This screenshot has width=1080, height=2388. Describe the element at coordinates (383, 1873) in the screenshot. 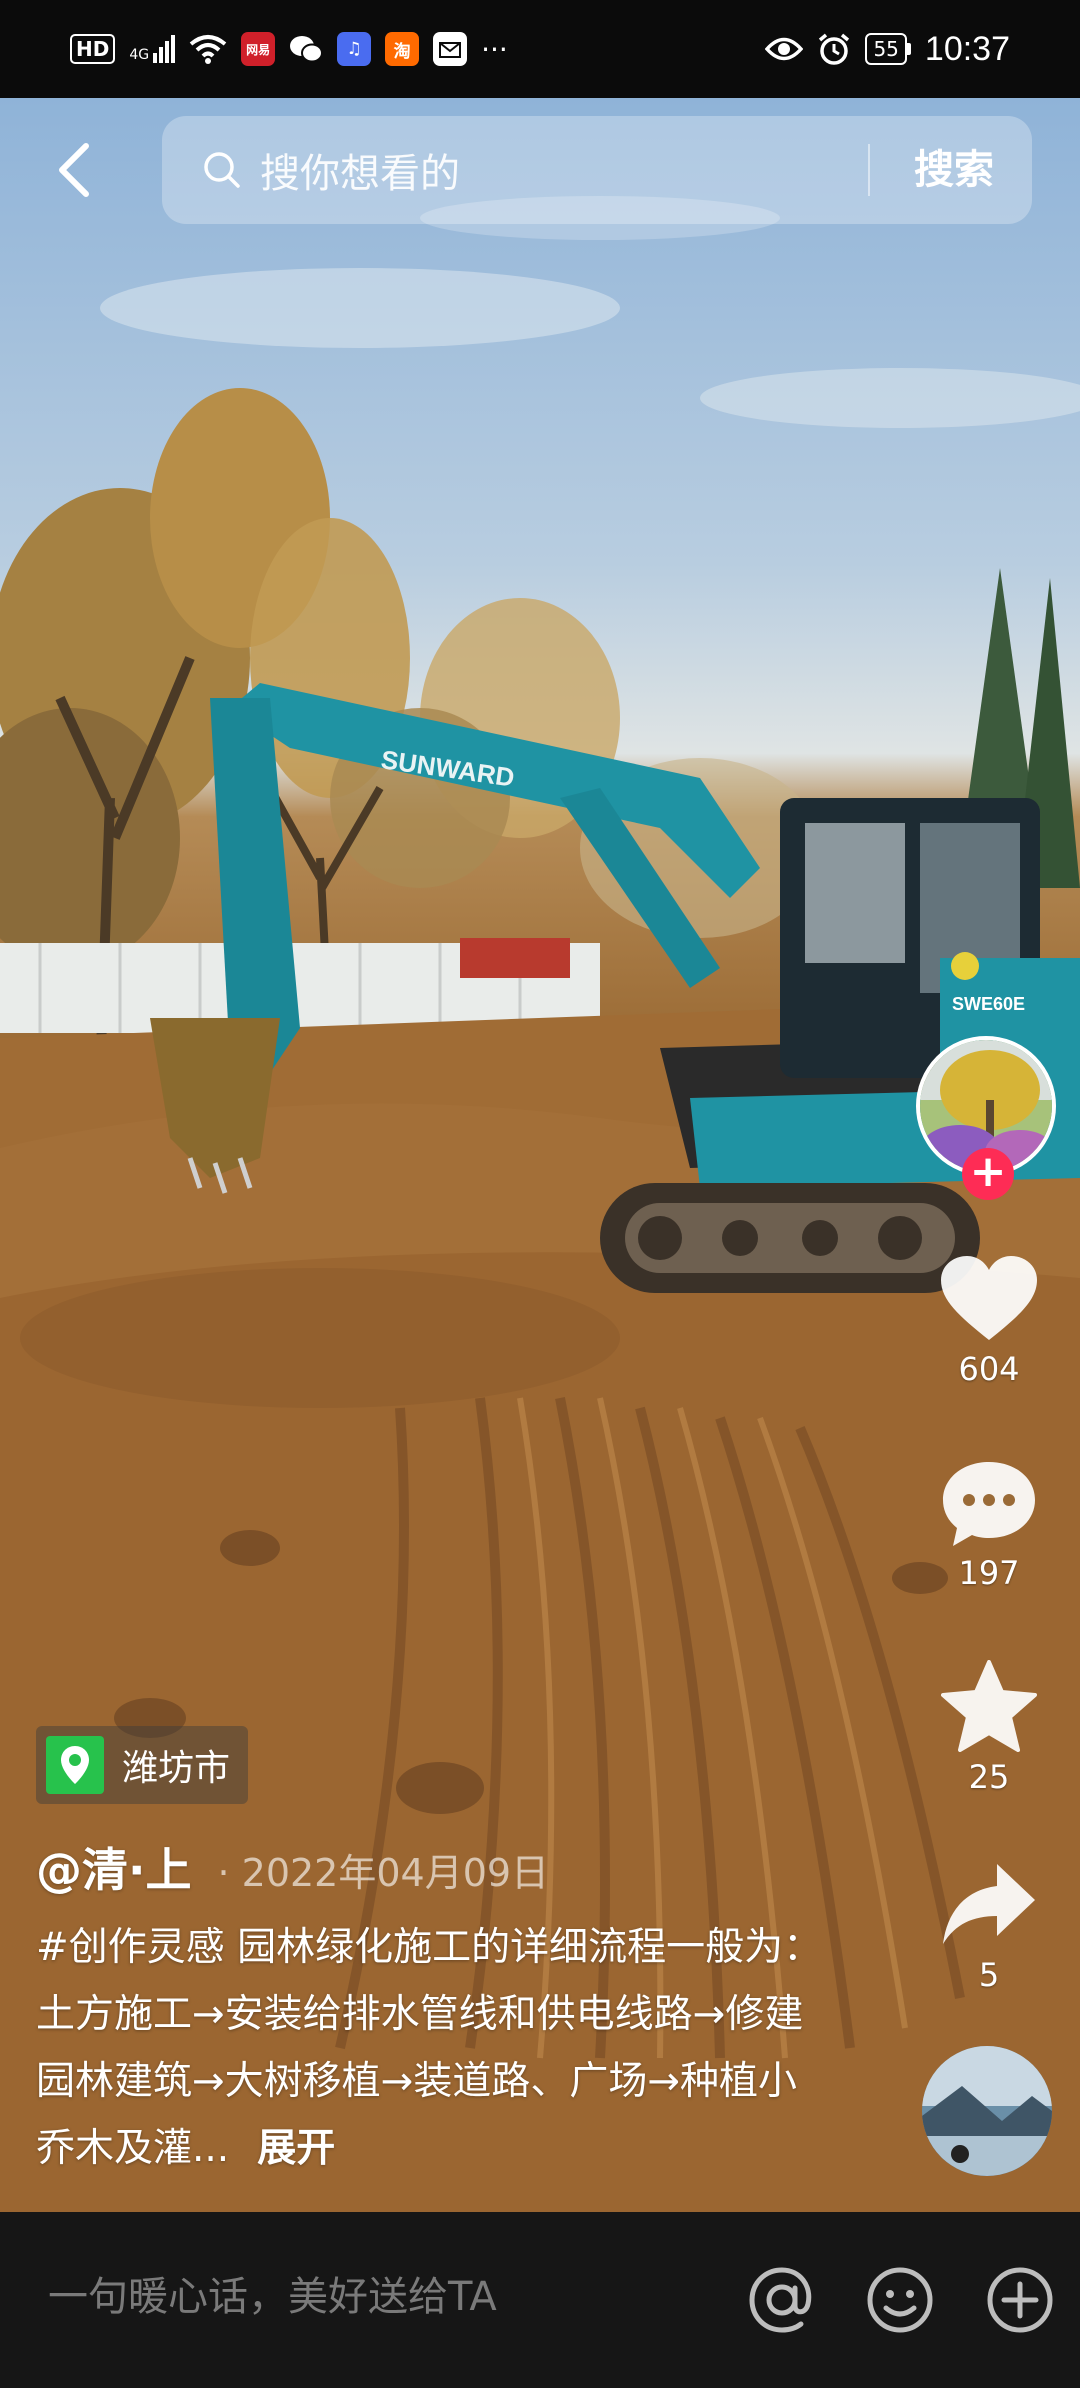

I see `post-date: · 2022年04月09日` at that location.